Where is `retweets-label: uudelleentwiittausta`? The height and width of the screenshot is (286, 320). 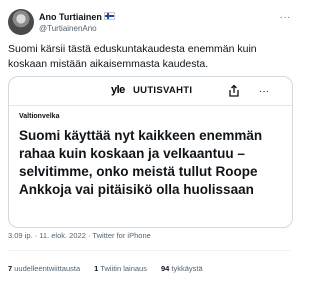 retweets-label: uudelleentwiittausta is located at coordinates (47, 268).